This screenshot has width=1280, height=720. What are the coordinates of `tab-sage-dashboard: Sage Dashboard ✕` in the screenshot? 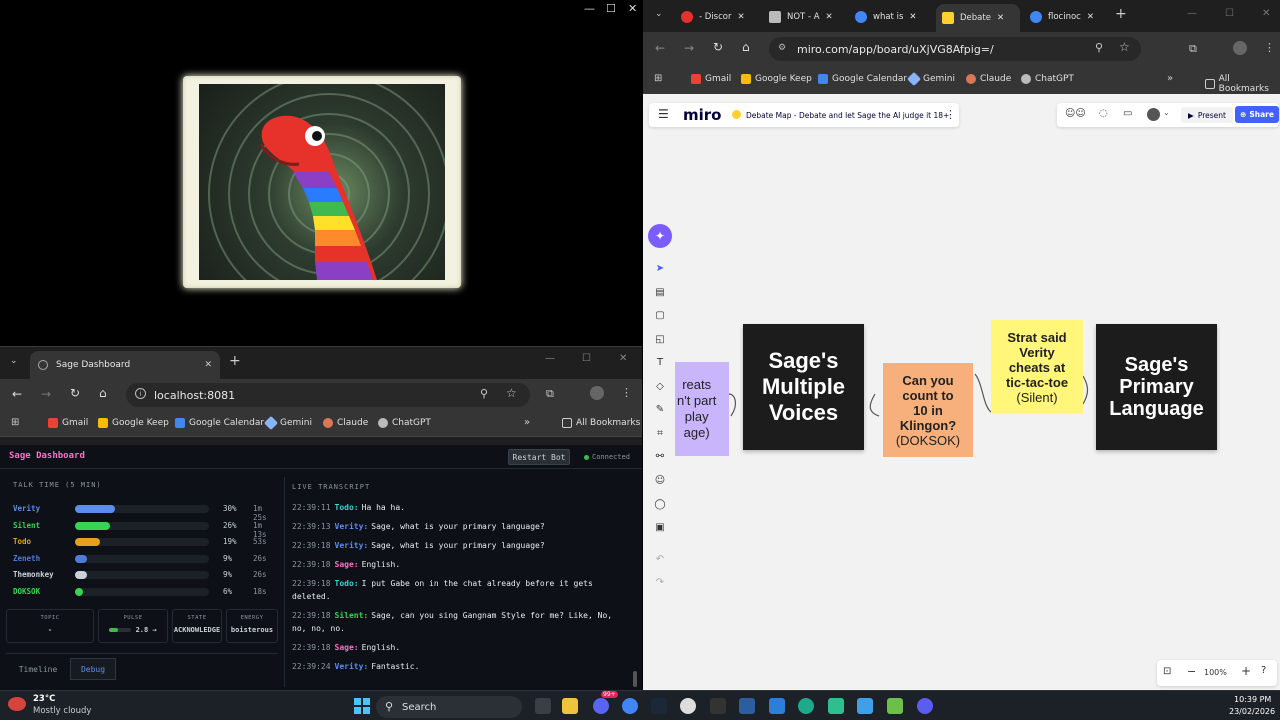 It's located at (125, 365).